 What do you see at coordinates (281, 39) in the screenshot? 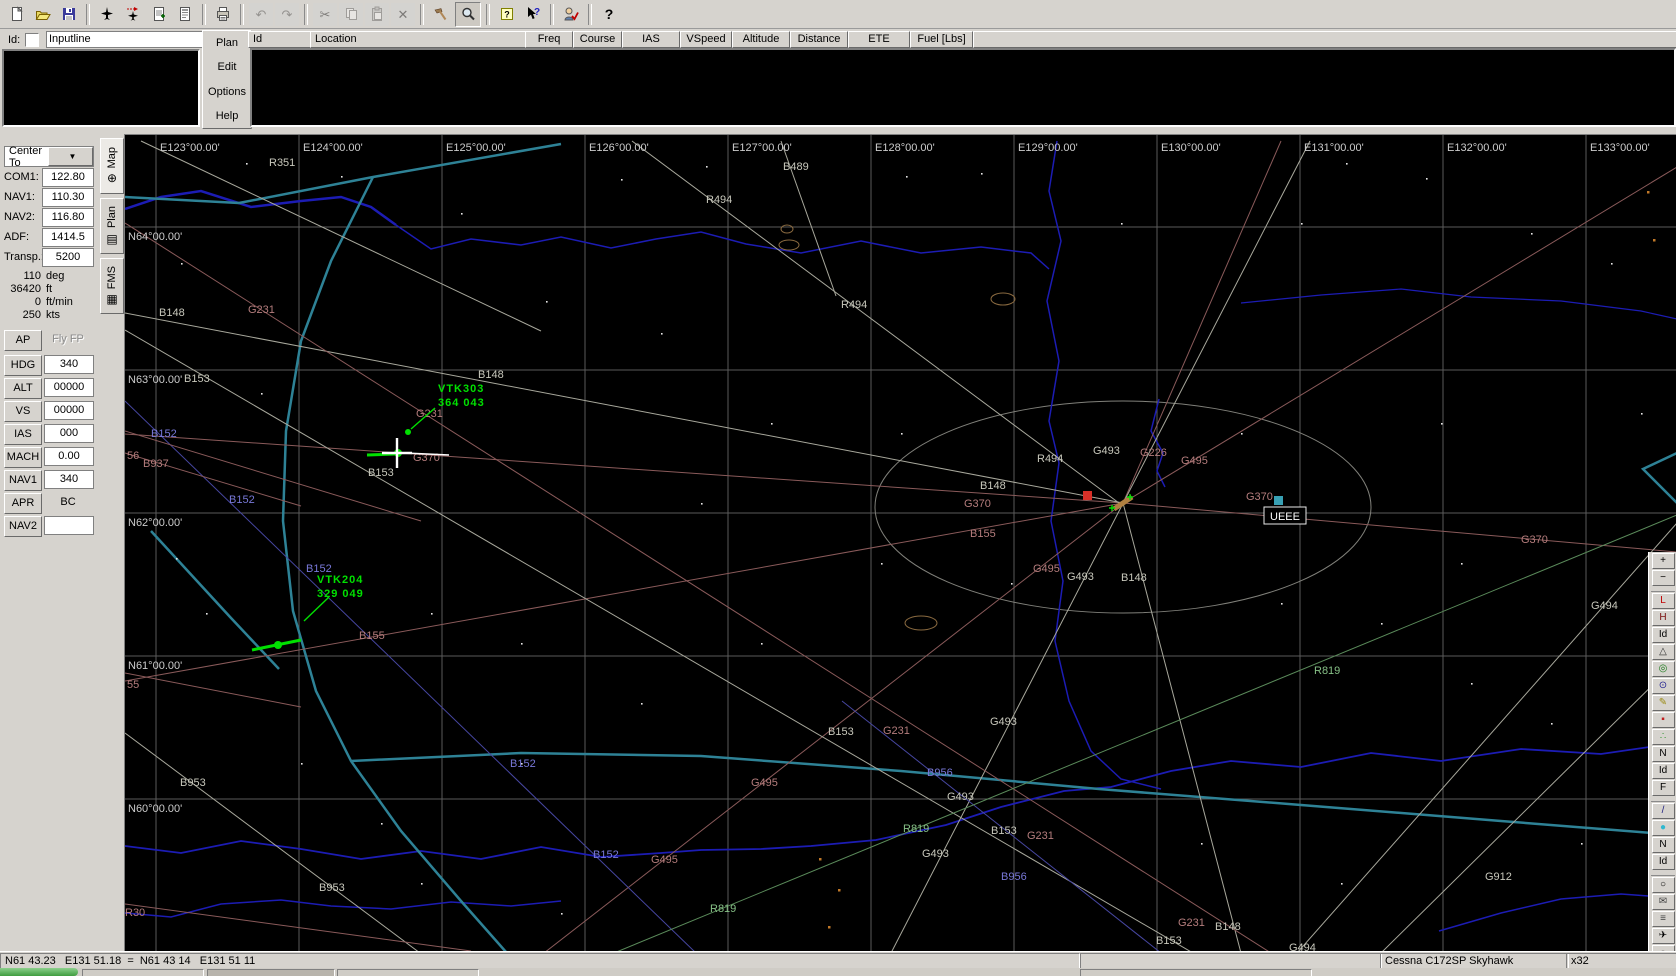
I see `column-header-id: Id` at bounding box center [281, 39].